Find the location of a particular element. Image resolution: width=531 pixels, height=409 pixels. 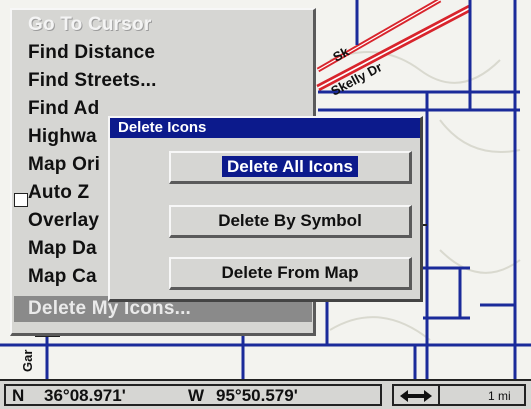

menu-item-map-orientation: Map Ori is located at coordinates (64, 165).